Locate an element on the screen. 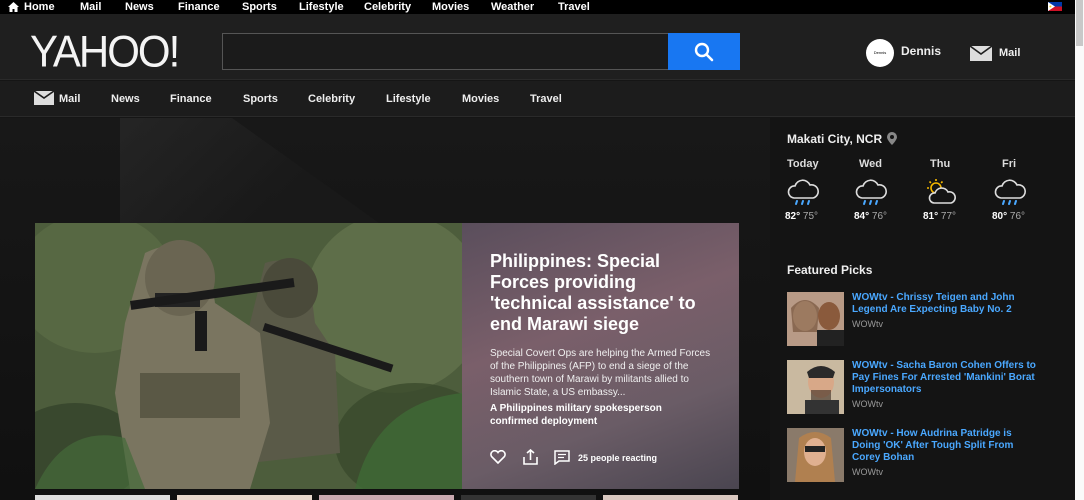  nav-mail: Mail is located at coordinates (69, 99).